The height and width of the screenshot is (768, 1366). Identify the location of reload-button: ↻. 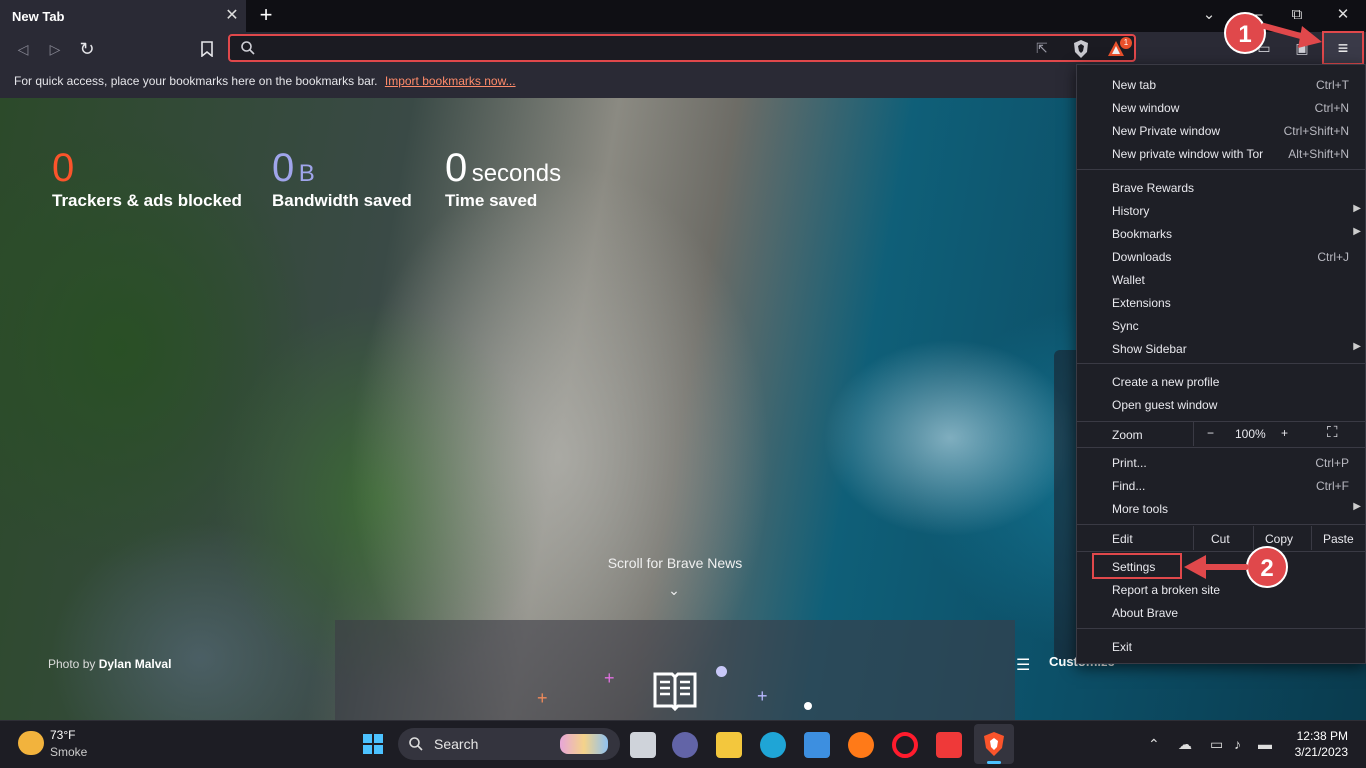
(87, 49).